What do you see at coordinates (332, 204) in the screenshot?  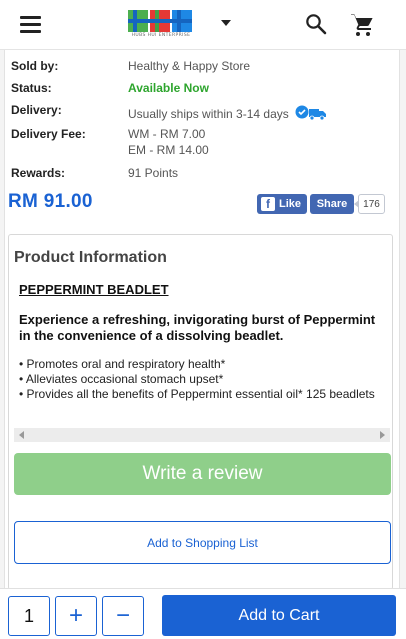 I see `facebook-share-button: Share` at bounding box center [332, 204].